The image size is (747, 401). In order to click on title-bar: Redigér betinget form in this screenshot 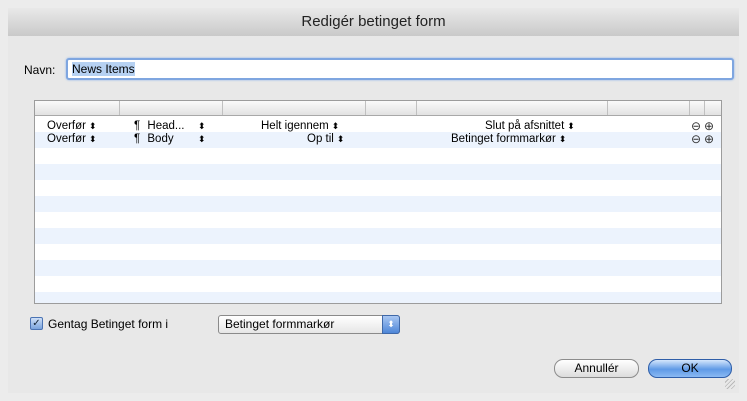, I will do `click(373, 22)`.